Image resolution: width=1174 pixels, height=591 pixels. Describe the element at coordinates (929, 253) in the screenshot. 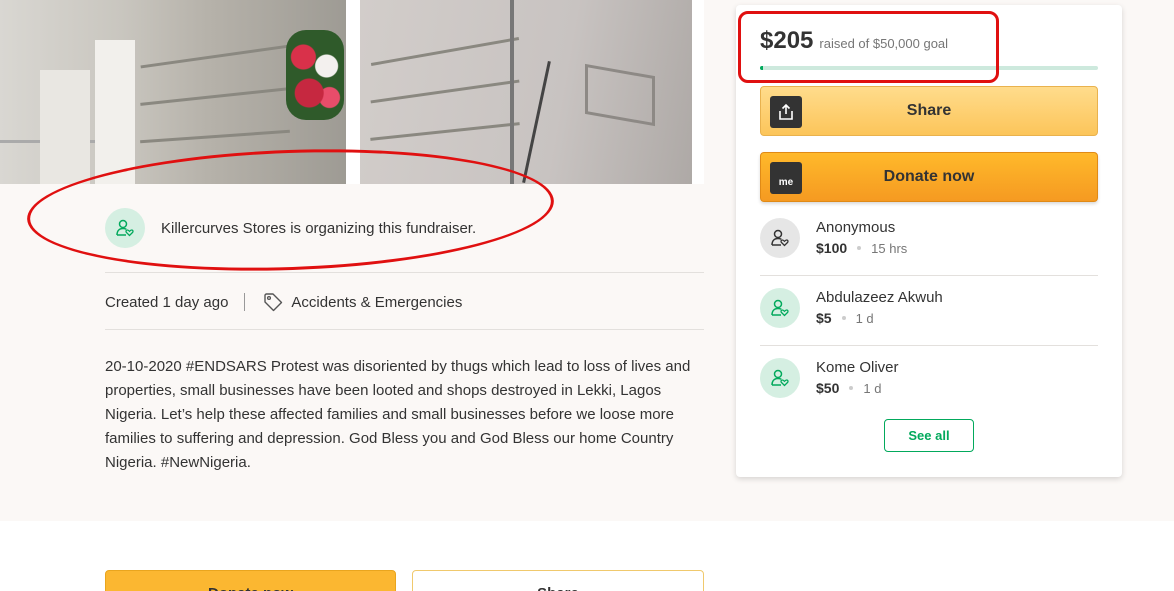

I see `donation-item: Anonymous $100 15 hrs` at that location.